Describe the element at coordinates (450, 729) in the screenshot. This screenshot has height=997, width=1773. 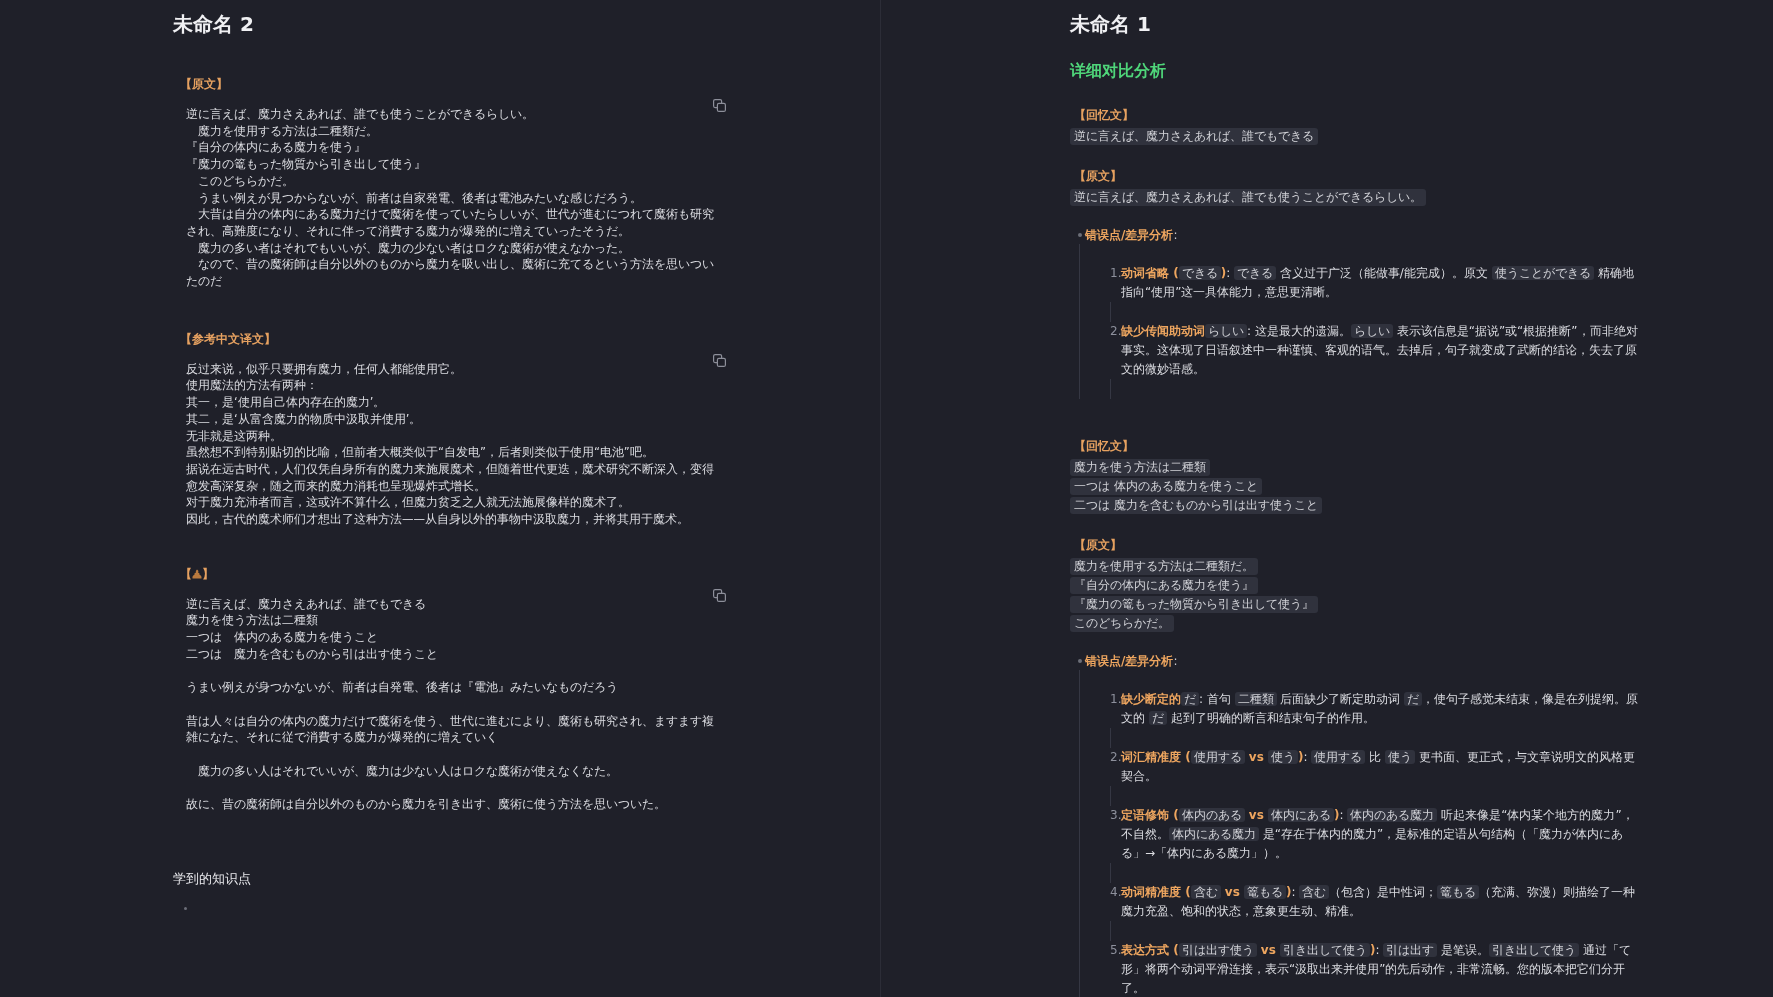
I see `text-line: 昔は人々は自分の体内の魔力だけで魔術を使う、世代に進むにより、魔術も研究され、ますます複雑になた、それに従で消費する魔力が爆発的に増えていく` at that location.